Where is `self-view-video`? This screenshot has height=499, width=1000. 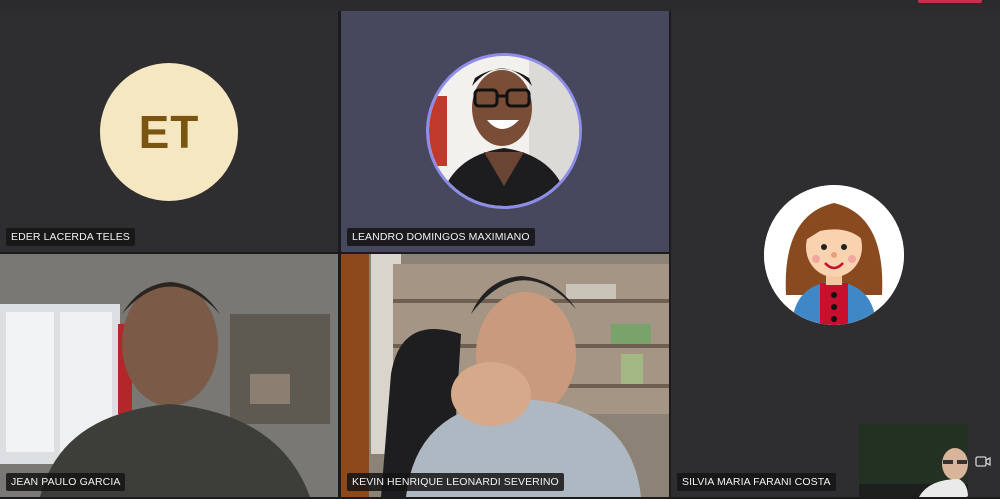
self-view-video is located at coordinates (913, 460).